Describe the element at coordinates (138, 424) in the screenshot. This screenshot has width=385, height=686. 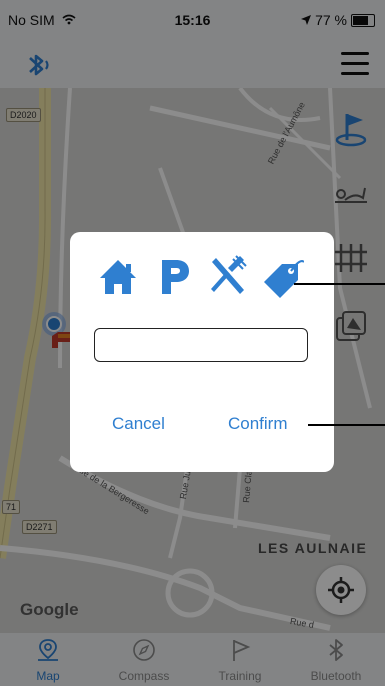
I see `cancel-button: Cancel` at that location.